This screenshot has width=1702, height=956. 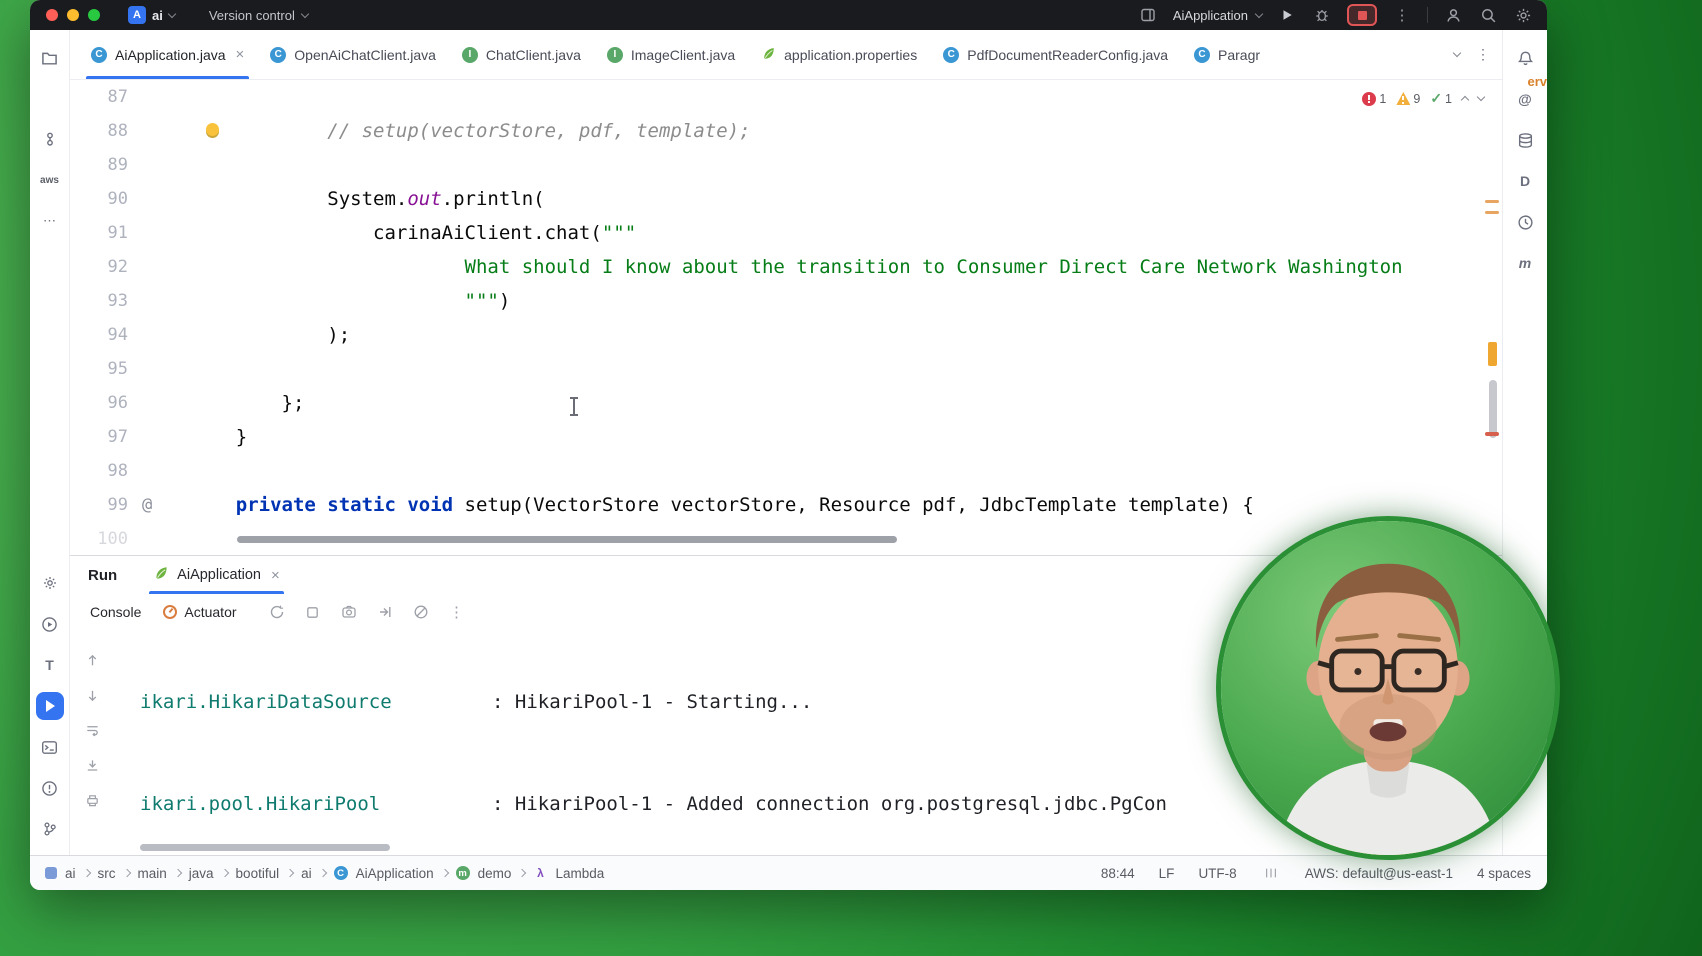 I want to click on scroll-end-icon, so click(x=92, y=765).